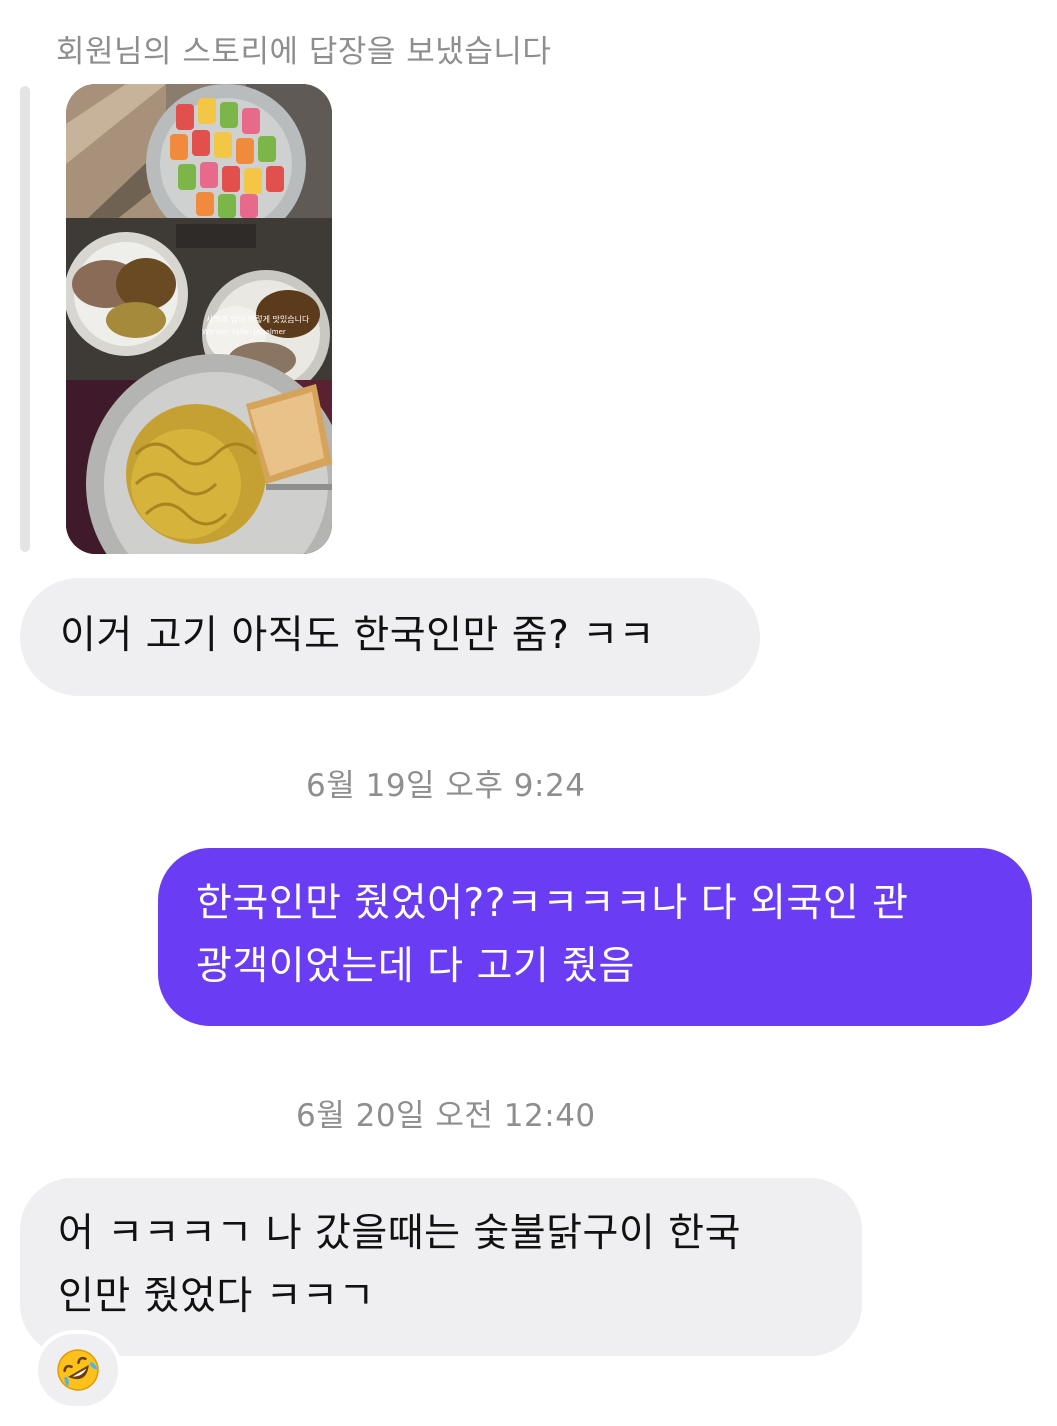 This screenshot has width=1057, height=1426. Describe the element at coordinates (25, 319) in the screenshot. I see `quote-bar` at that location.